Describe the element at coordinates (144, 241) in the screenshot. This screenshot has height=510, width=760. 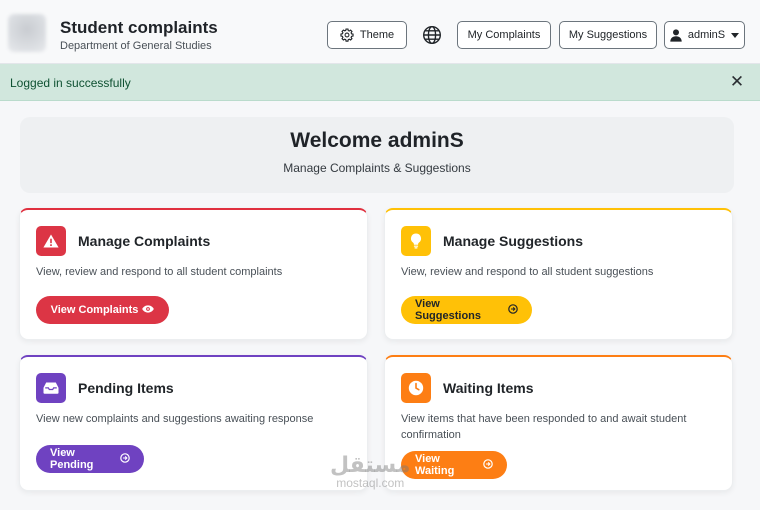
I see `card-title: Manage Complaints` at that location.